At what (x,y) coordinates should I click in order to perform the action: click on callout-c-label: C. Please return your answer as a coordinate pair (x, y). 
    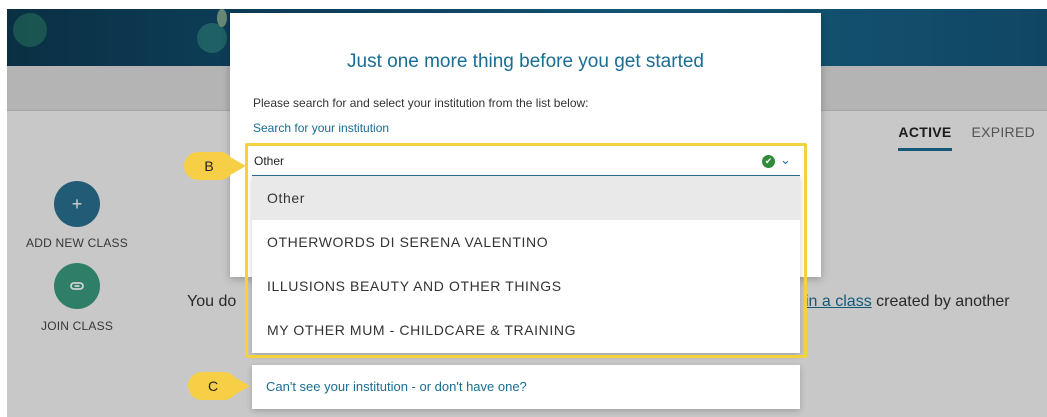
    Looking at the image, I should click on (213, 386).